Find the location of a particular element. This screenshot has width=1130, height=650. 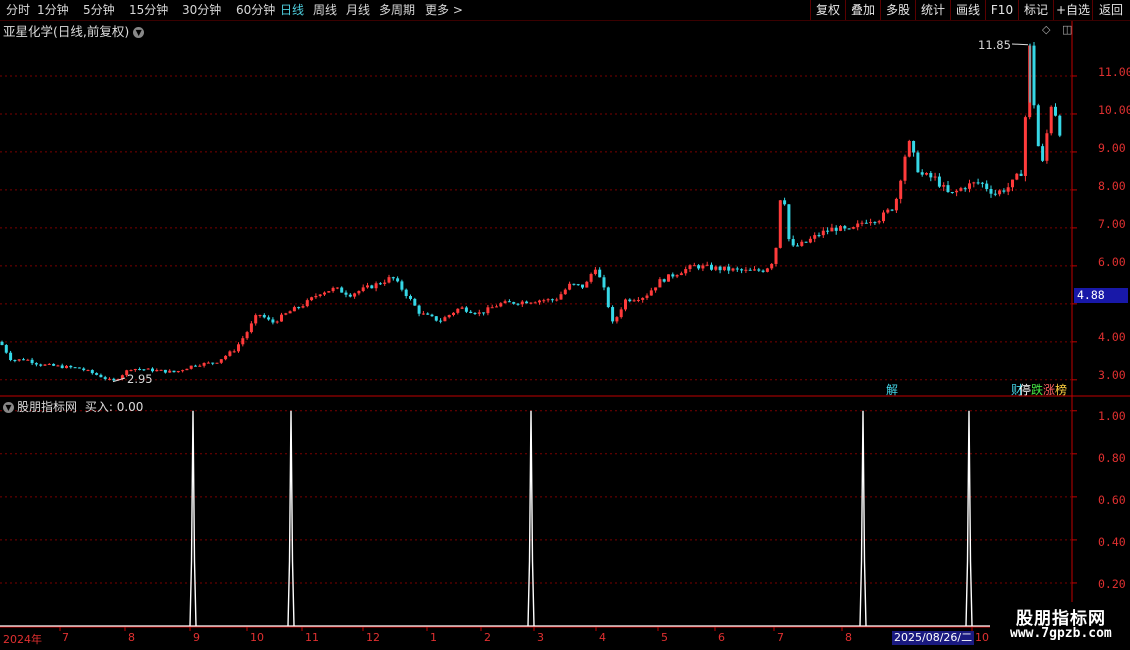

event-marker-halt: 停 is located at coordinates (1025, 389).